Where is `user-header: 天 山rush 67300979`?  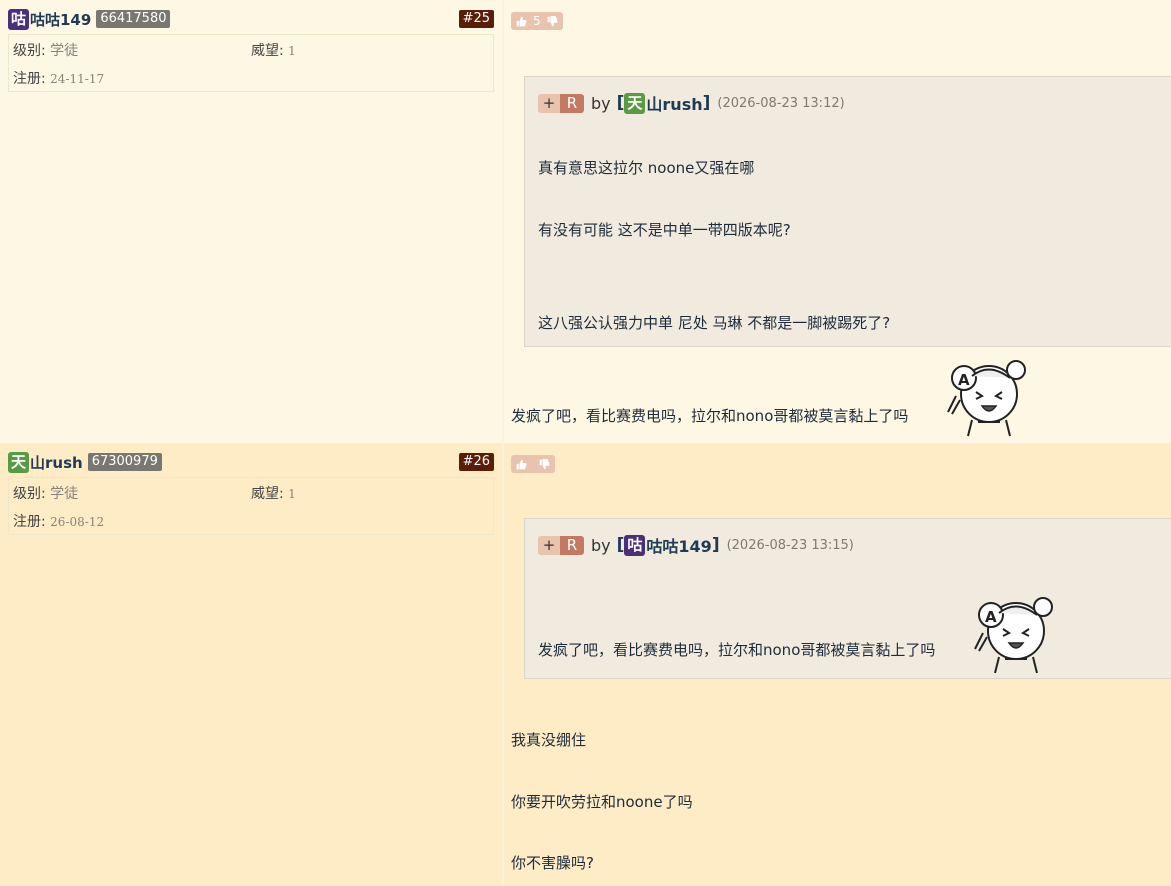
user-header: 天 山rush 67300979 is located at coordinates (85, 462).